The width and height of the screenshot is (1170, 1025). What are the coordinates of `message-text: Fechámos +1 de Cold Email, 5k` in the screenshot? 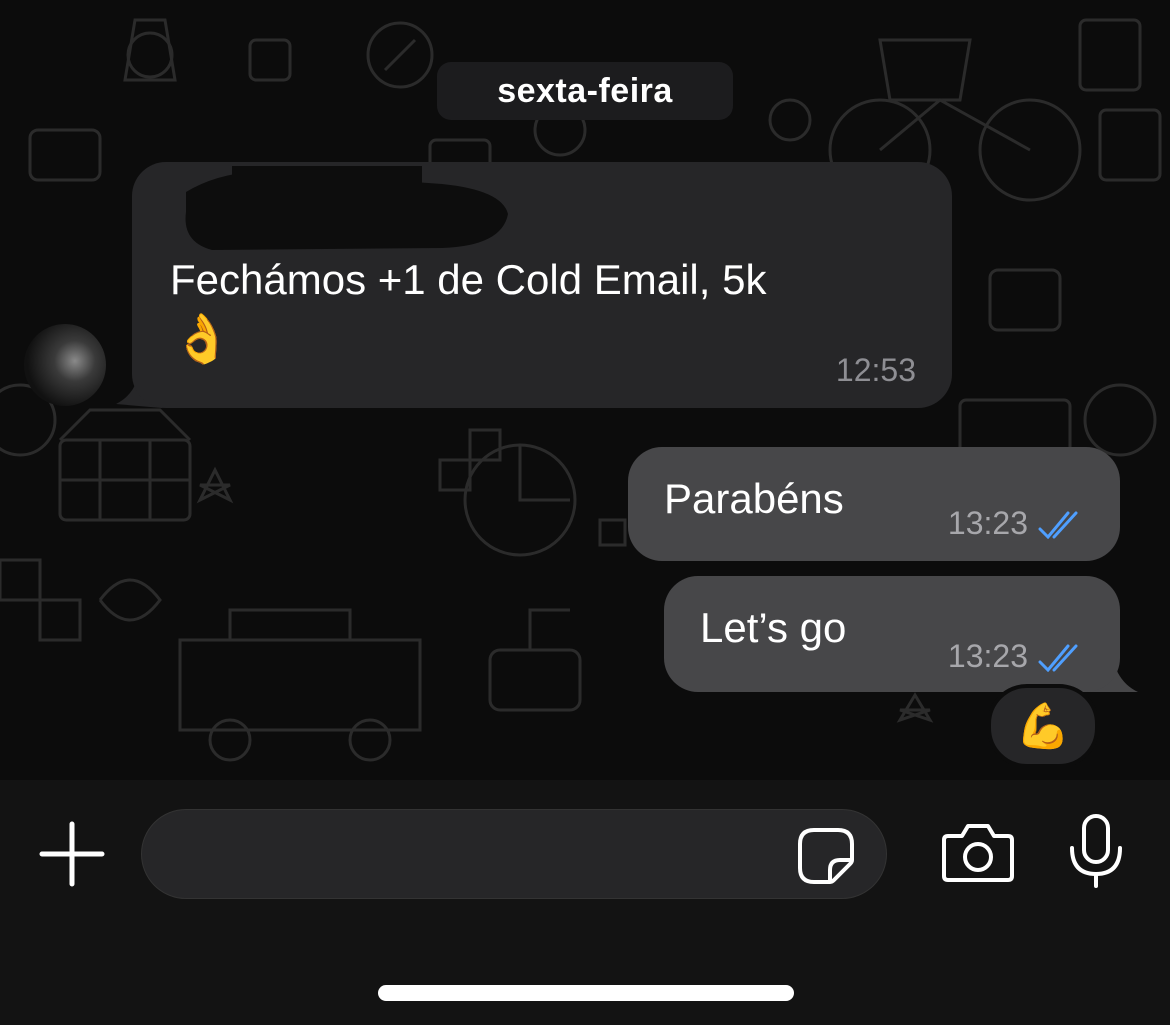 It's located at (468, 279).